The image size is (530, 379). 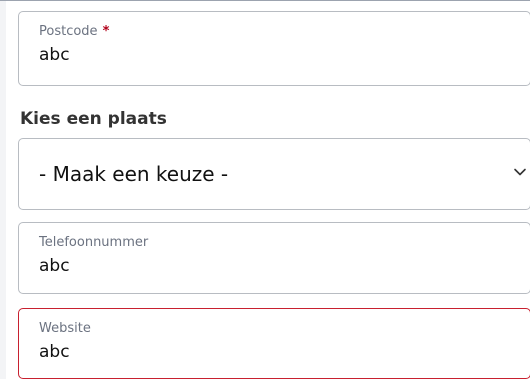 I want to click on phone-input: abc, so click(x=54, y=266).